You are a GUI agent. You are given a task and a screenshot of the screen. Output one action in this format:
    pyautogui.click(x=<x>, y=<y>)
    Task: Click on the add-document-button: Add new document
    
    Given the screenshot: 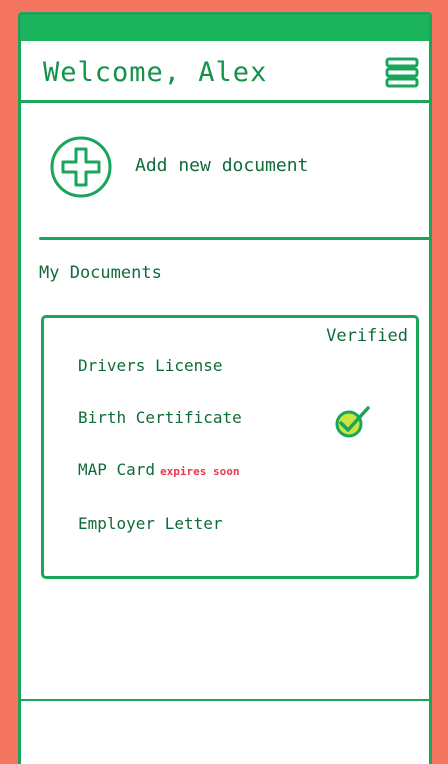 What is the action you would take?
    pyautogui.click(x=229, y=168)
    